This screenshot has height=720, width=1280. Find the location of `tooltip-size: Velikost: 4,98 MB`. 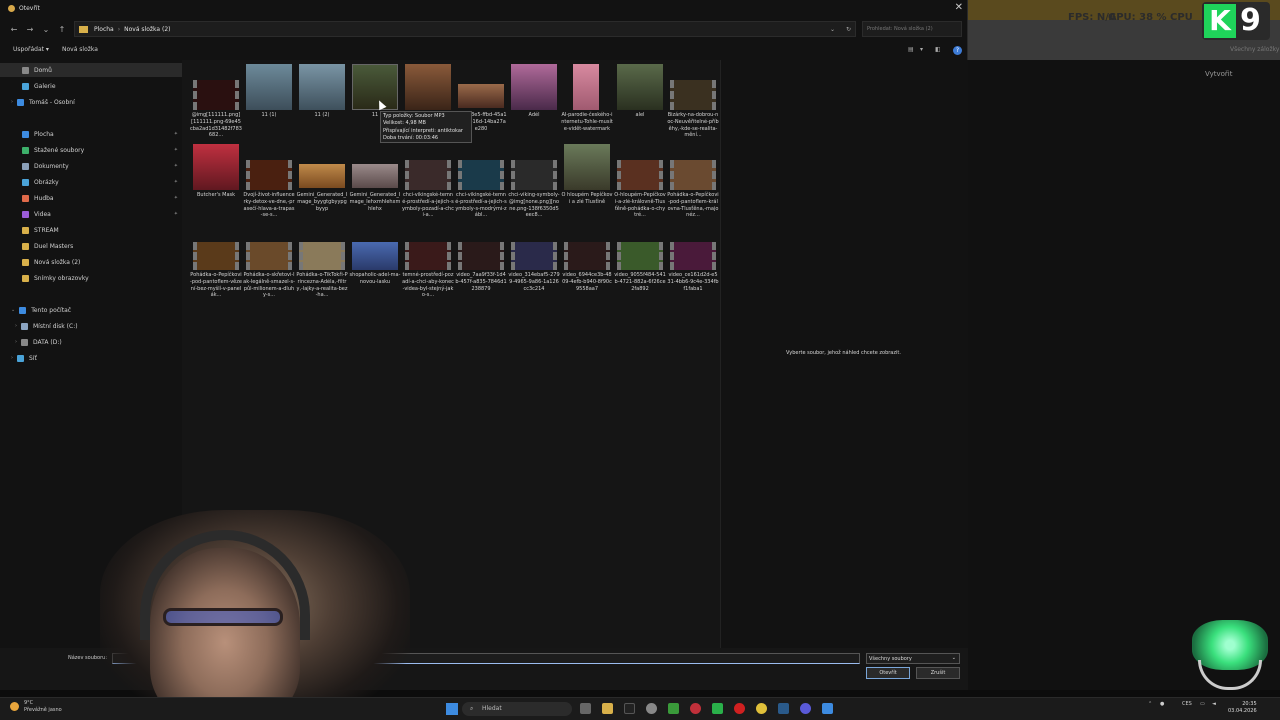

tooltip-size: Velikost: 4,98 MB is located at coordinates (404, 123).